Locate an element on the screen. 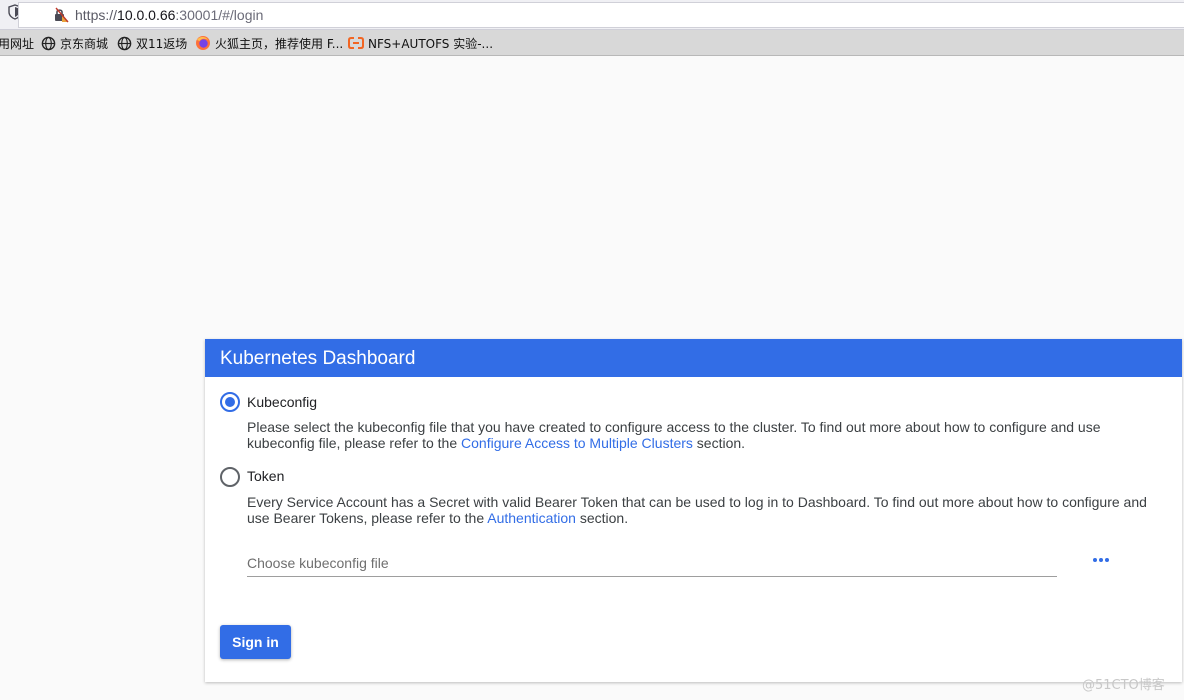 The width and height of the screenshot is (1184, 700). sign-in-button: Sign in is located at coordinates (255, 642).